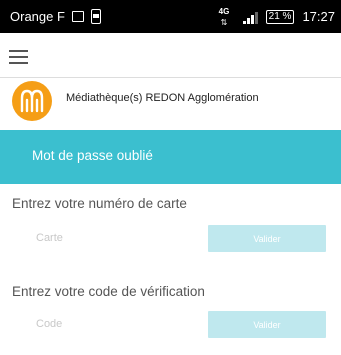 This screenshot has height=355, width=341. What do you see at coordinates (111, 324) in the screenshot?
I see `verification-code-input` at bounding box center [111, 324].